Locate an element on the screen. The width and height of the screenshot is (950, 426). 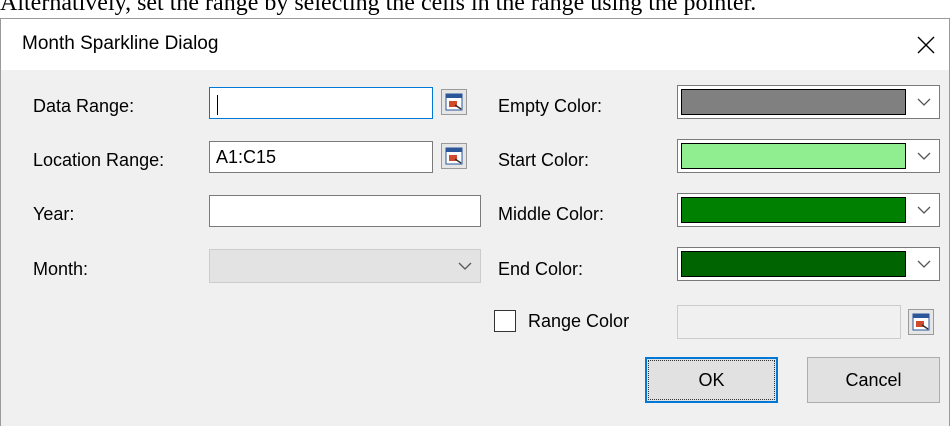
middle-color-dropdown is located at coordinates (808, 210).